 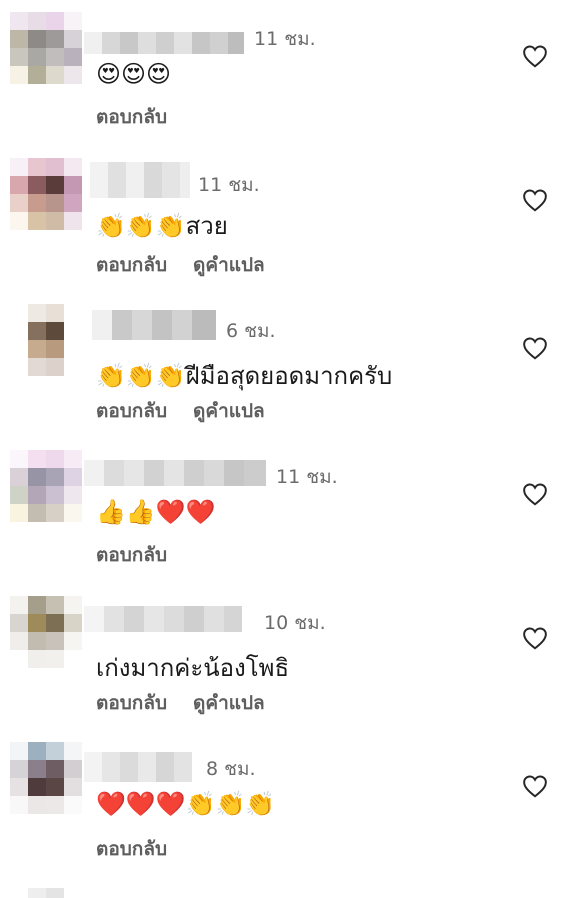 I want to click on comment-time: 6 ชม., so click(x=251, y=331).